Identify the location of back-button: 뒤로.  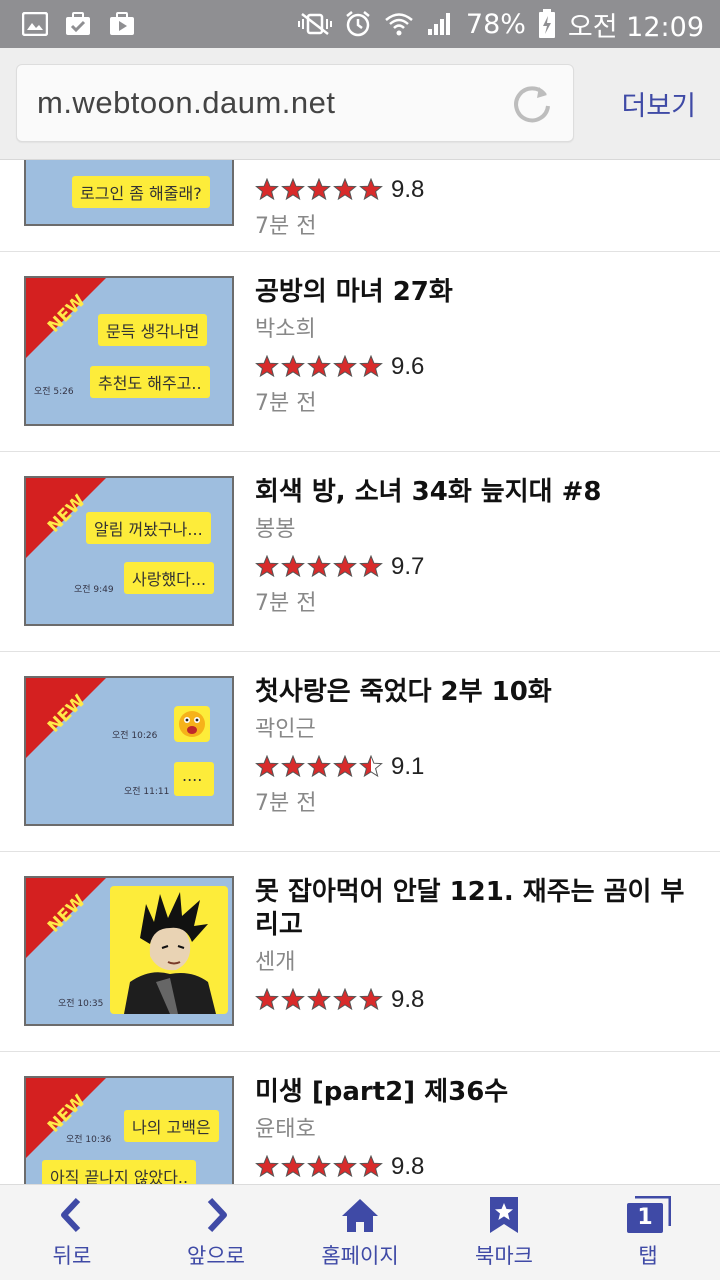
(72, 1232).